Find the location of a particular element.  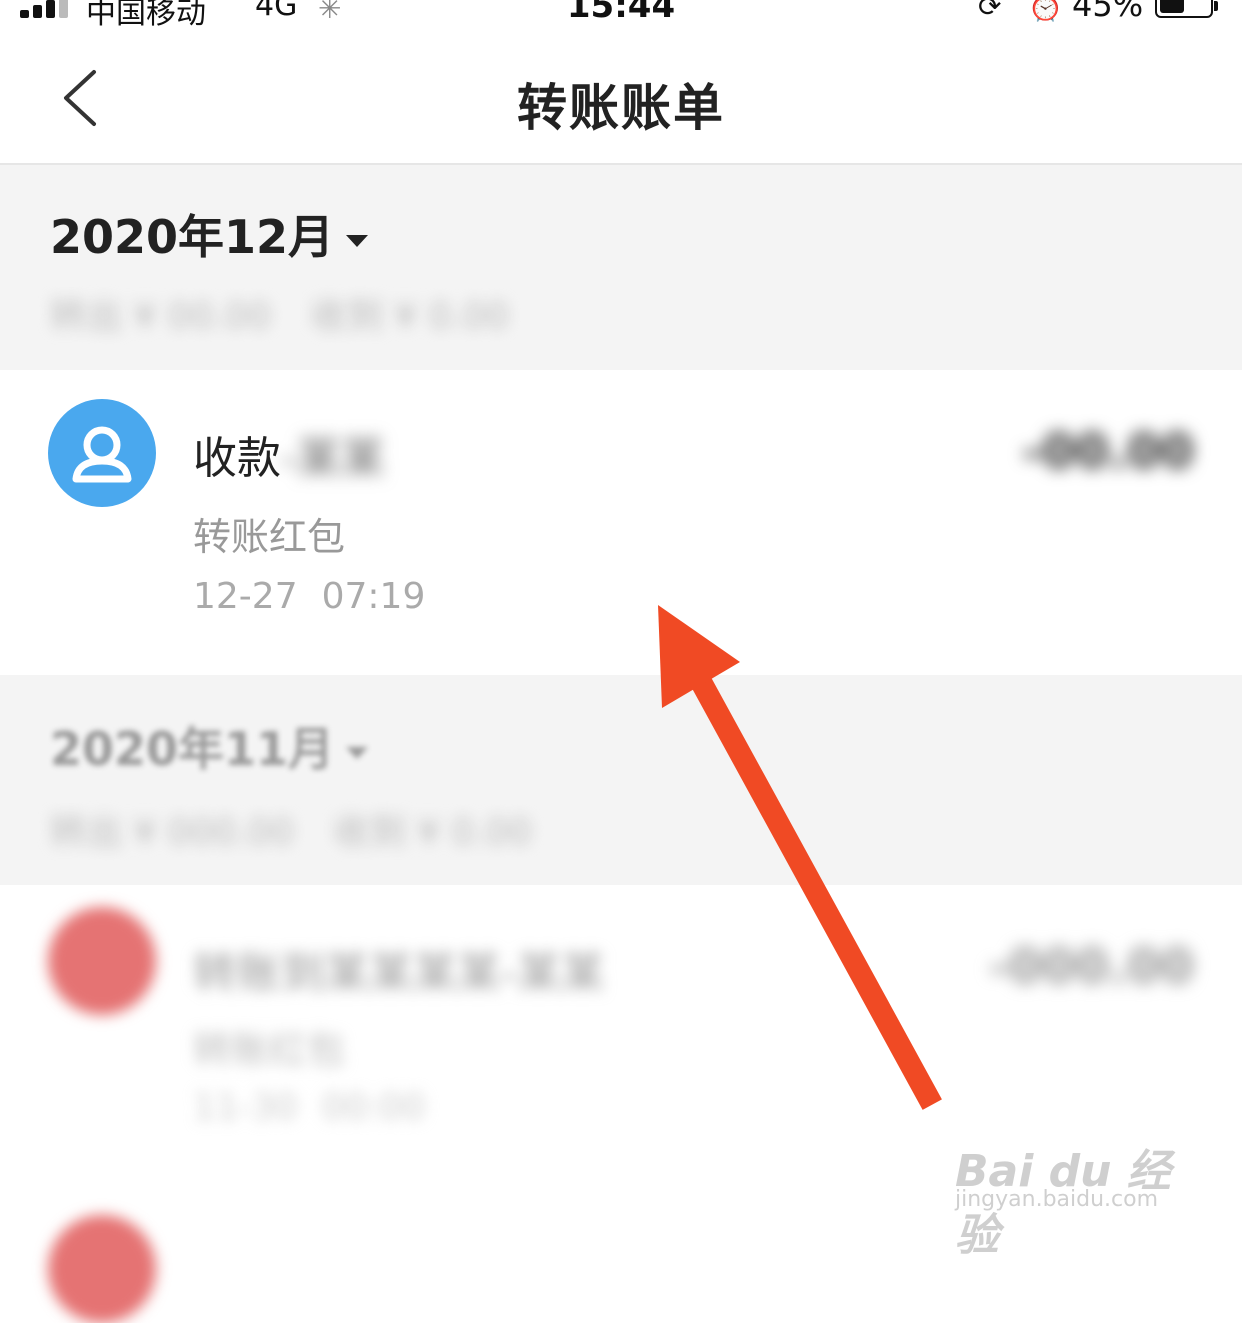

month-filter: 2020年12月 is located at coordinates (209, 234).